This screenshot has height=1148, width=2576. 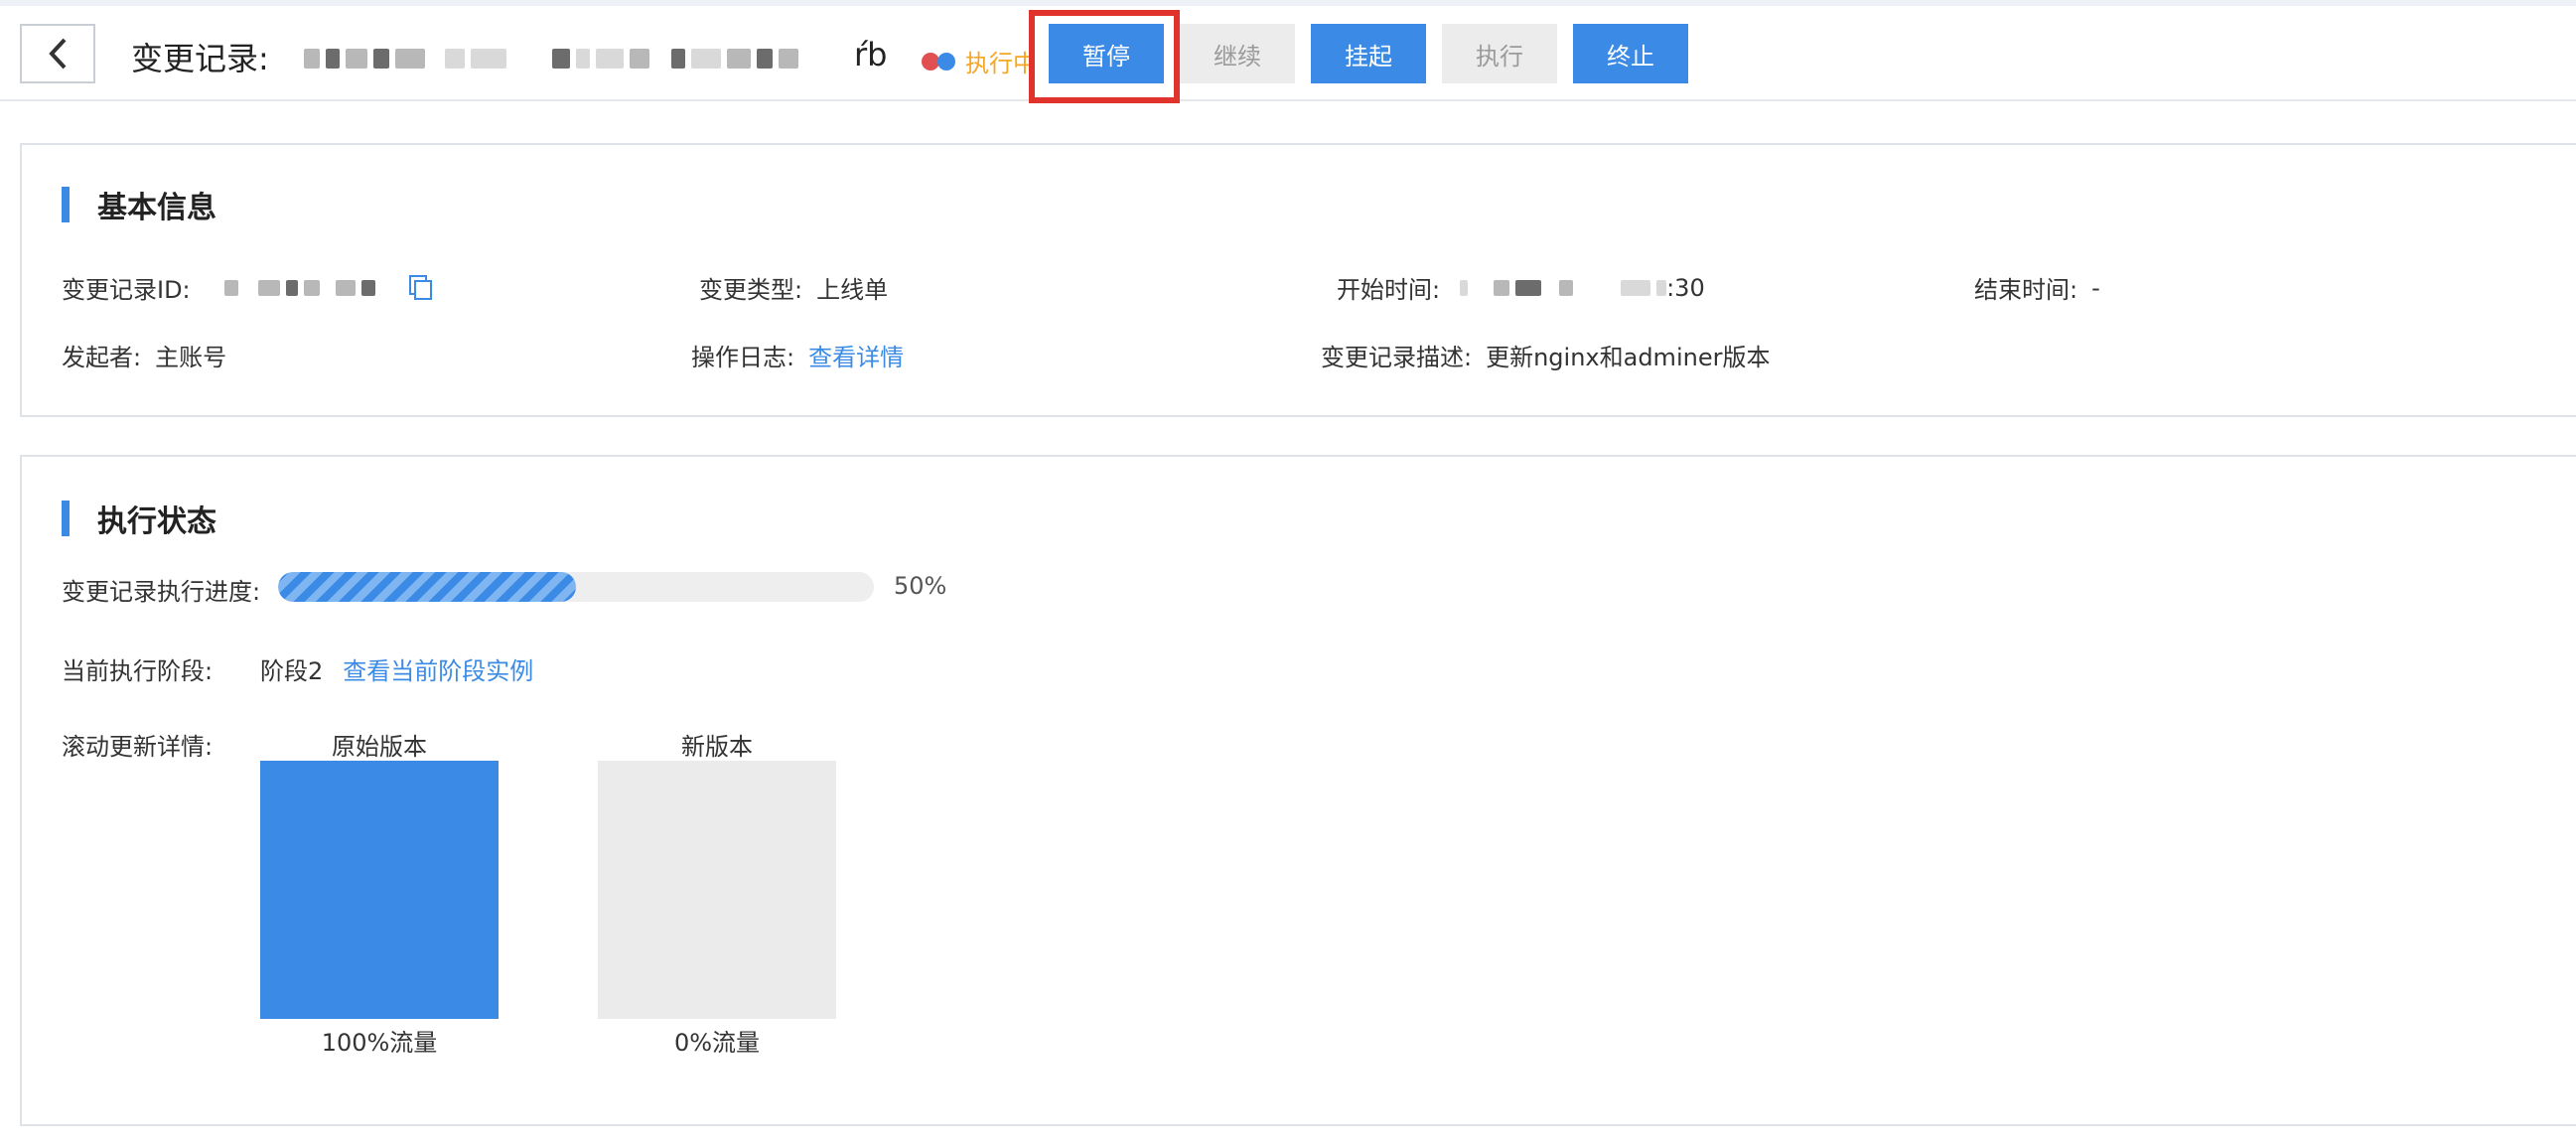 I want to click on start-time-tail: :30, so click(x=1686, y=287).